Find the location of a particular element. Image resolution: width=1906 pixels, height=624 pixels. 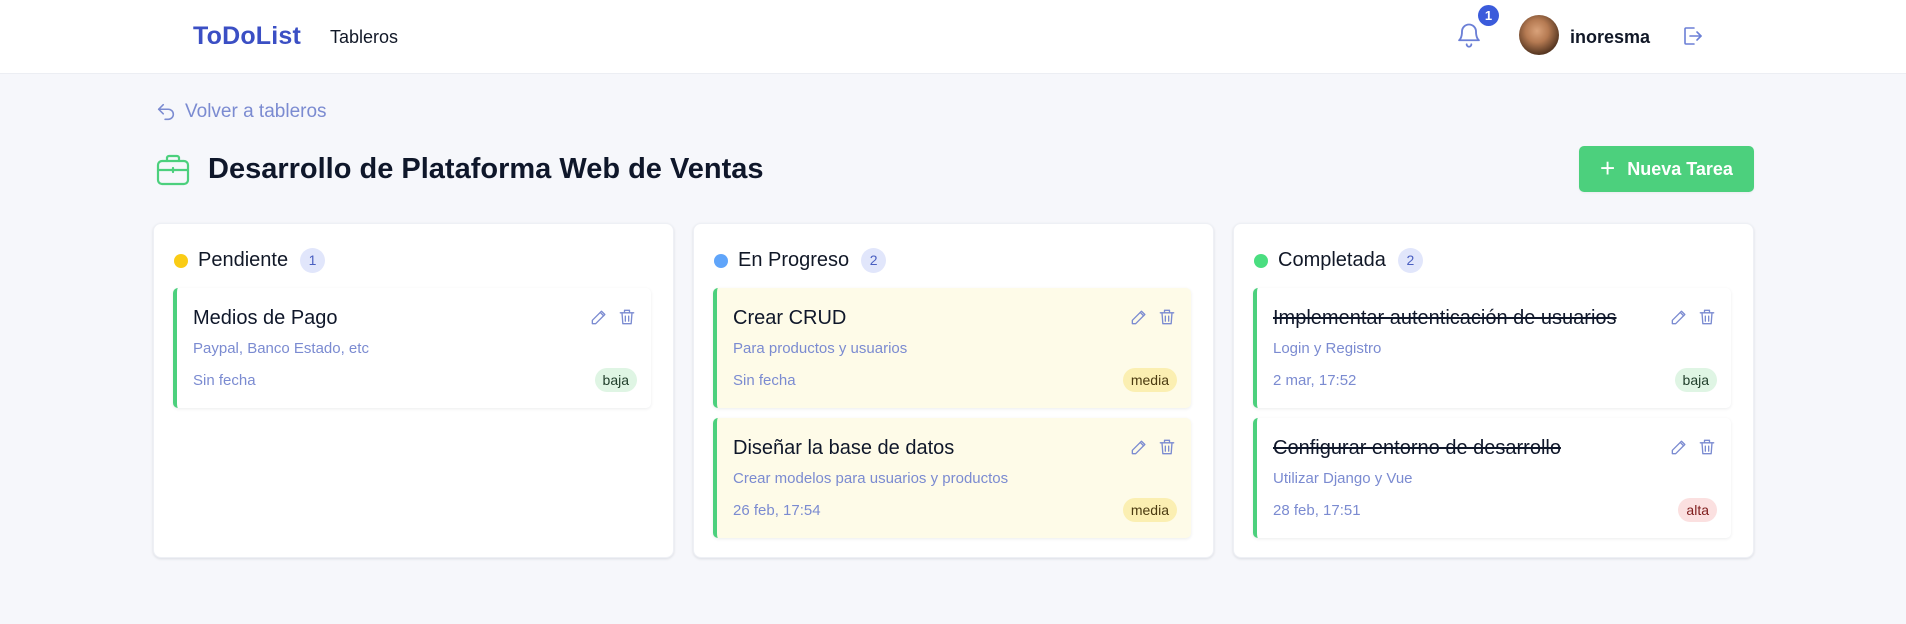

notification-badge: 1 is located at coordinates (1488, 15).